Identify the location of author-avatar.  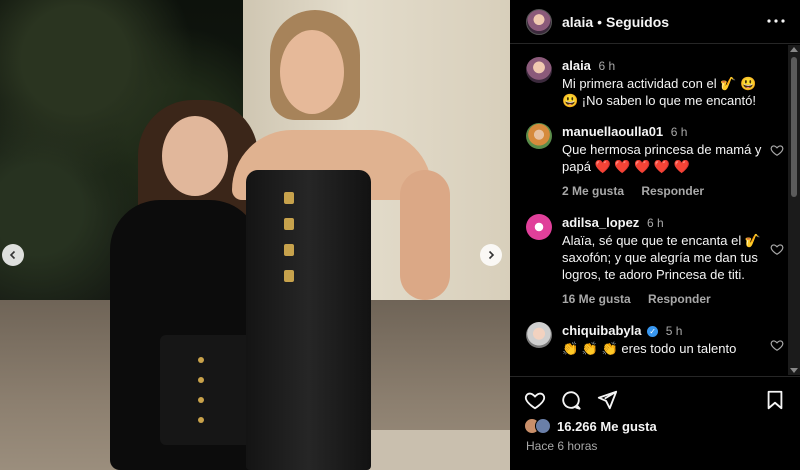
(539, 21).